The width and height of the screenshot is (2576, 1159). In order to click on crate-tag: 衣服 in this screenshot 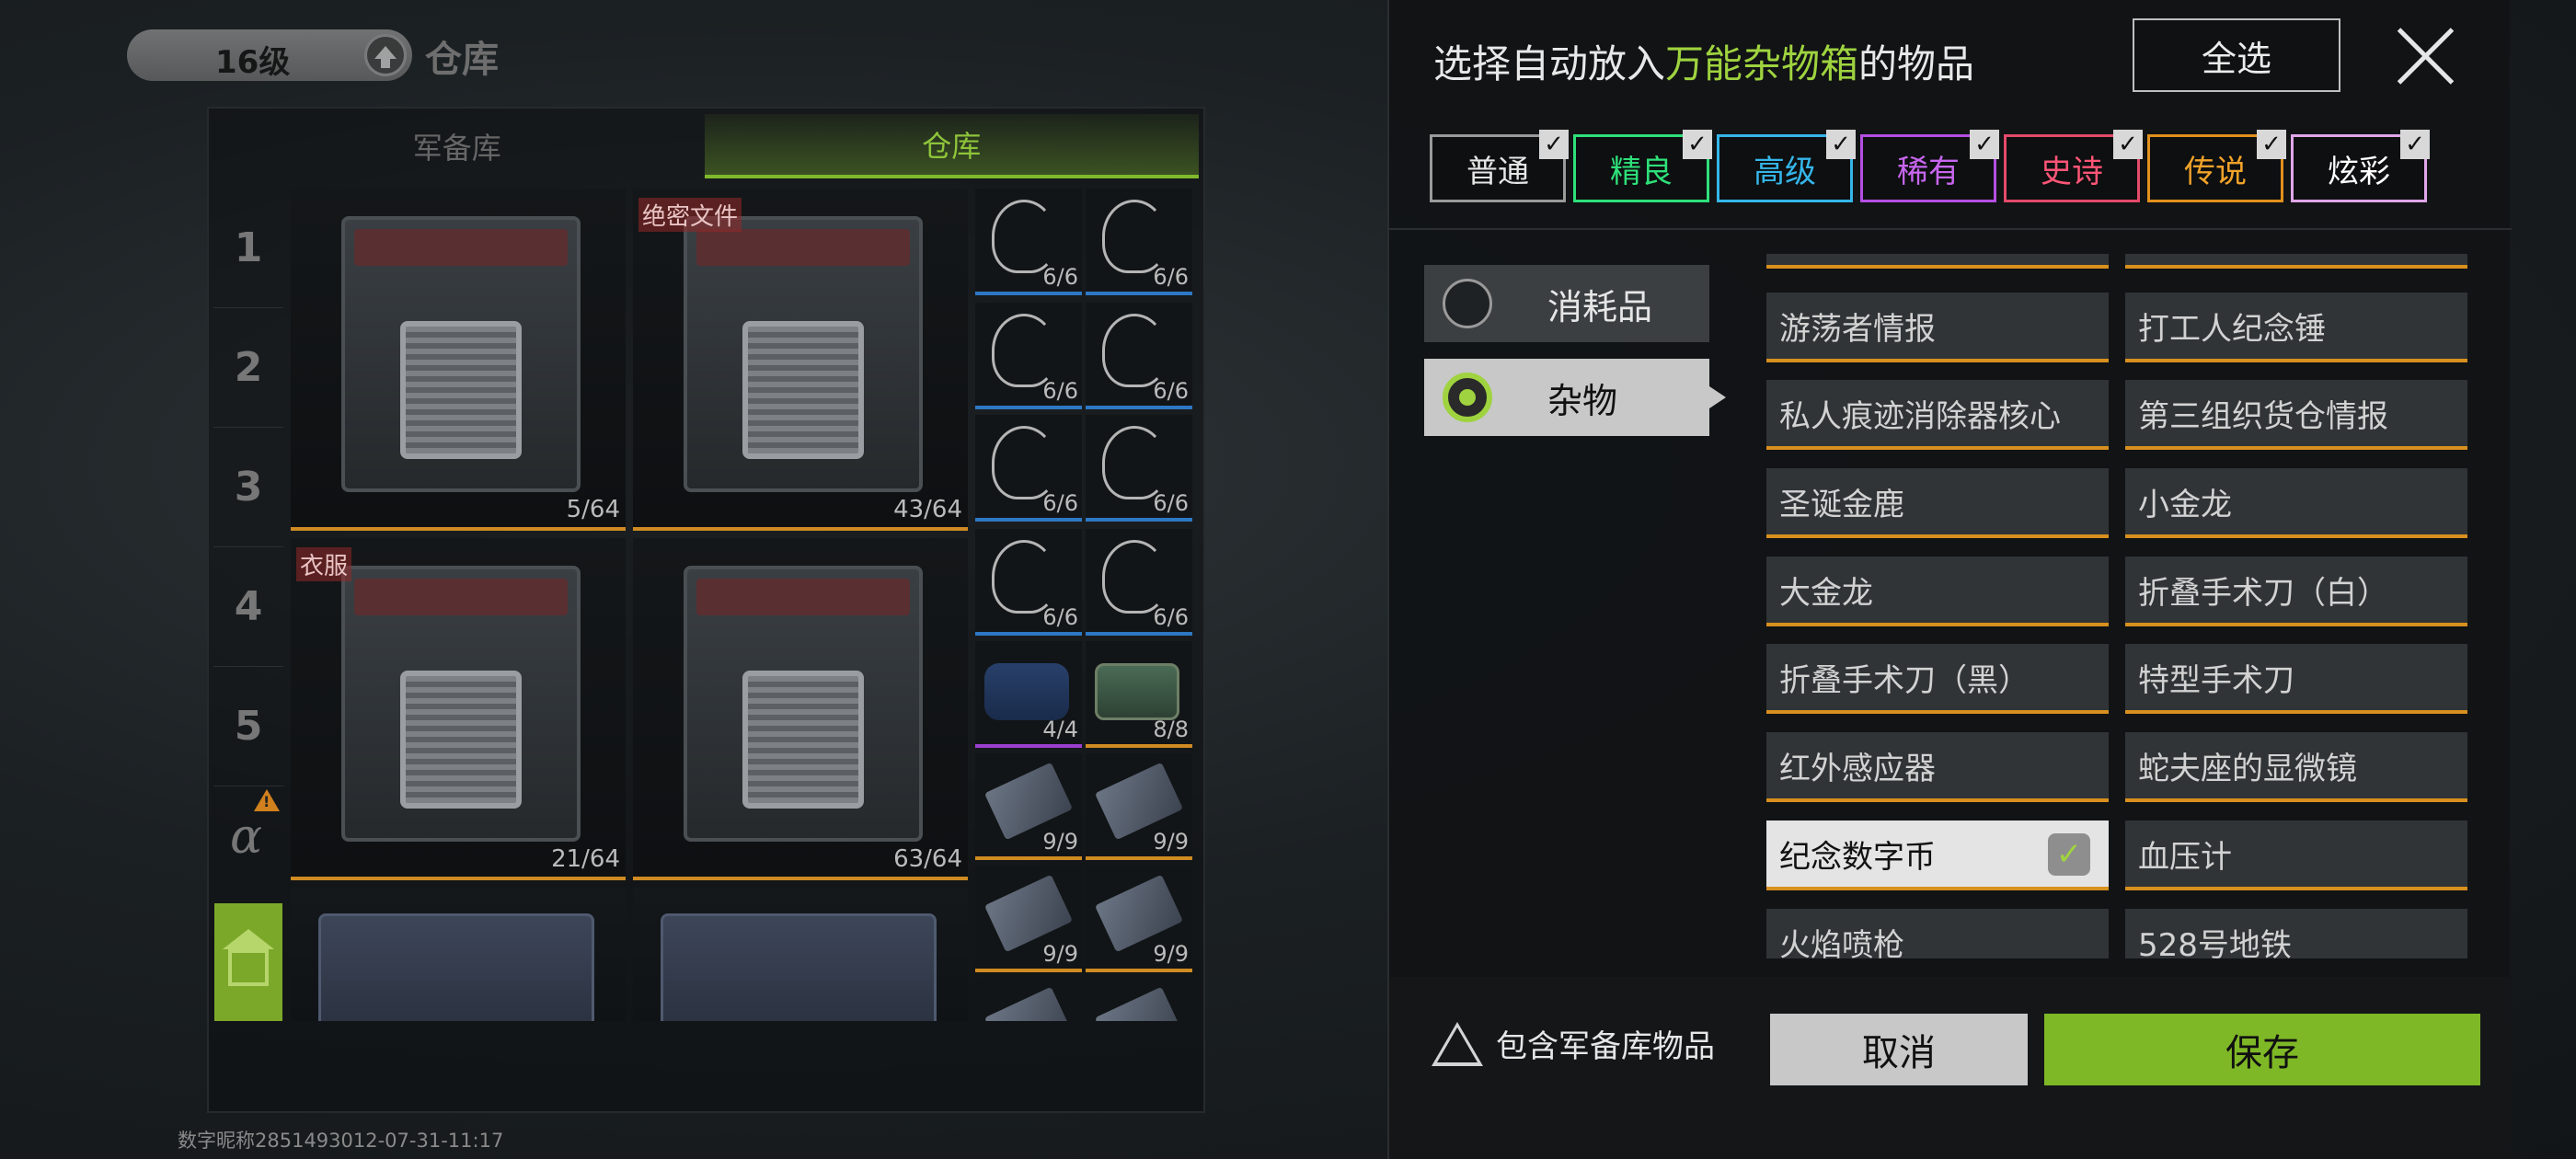, I will do `click(324, 564)`.